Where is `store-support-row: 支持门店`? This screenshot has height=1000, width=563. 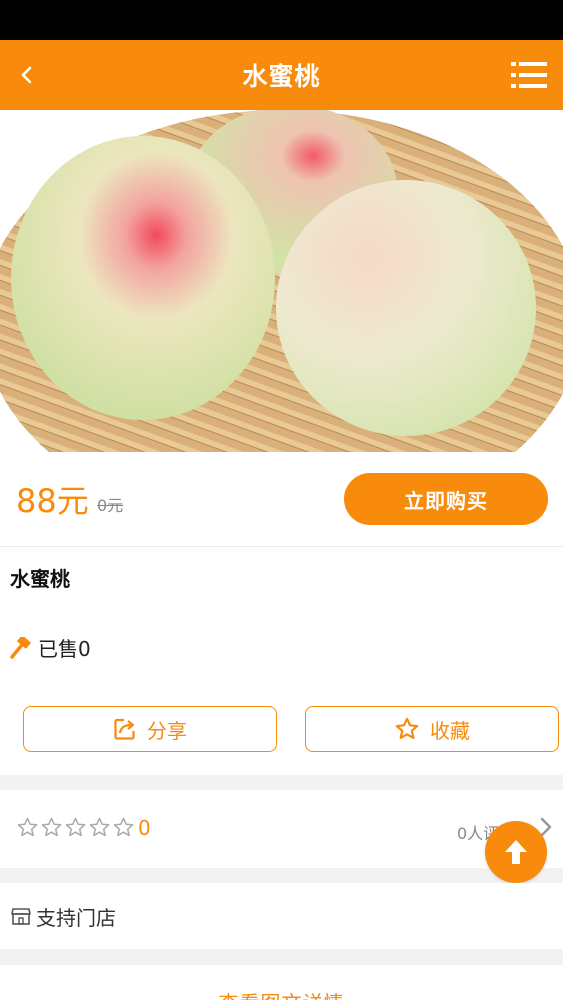
store-support-row: 支持门店 is located at coordinates (281, 916).